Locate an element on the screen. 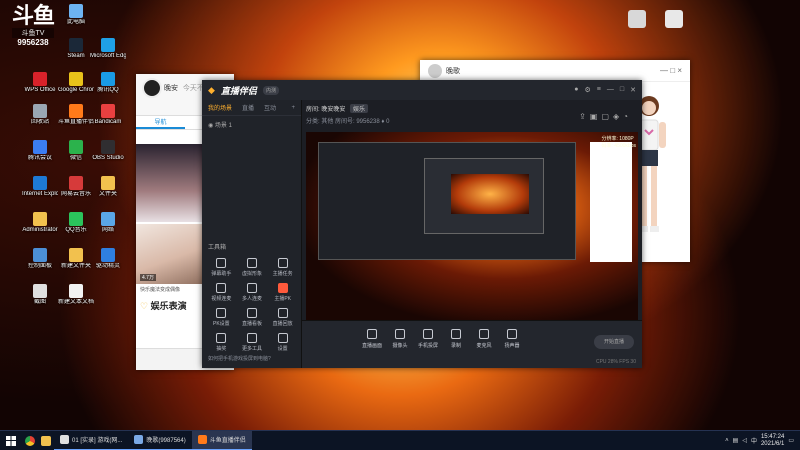 The image size is (800, 450). source-toolbar-item: 录制 is located at coordinates (456, 339).